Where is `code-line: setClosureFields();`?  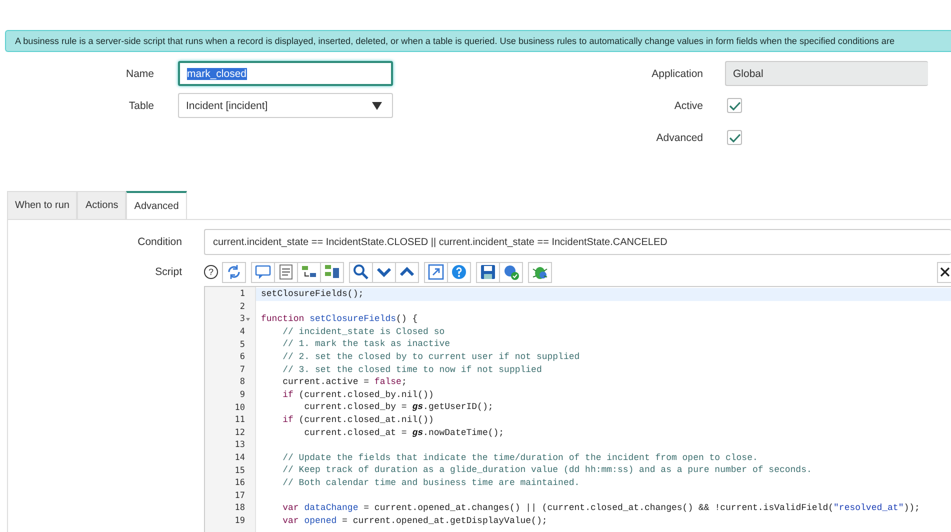
code-line: setClosureFields(); is located at coordinates (312, 294).